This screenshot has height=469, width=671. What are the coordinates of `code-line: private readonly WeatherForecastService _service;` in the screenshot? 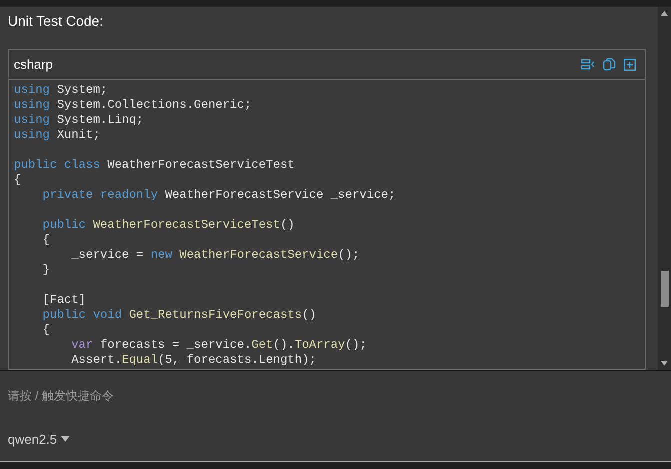 It's located at (219, 195).